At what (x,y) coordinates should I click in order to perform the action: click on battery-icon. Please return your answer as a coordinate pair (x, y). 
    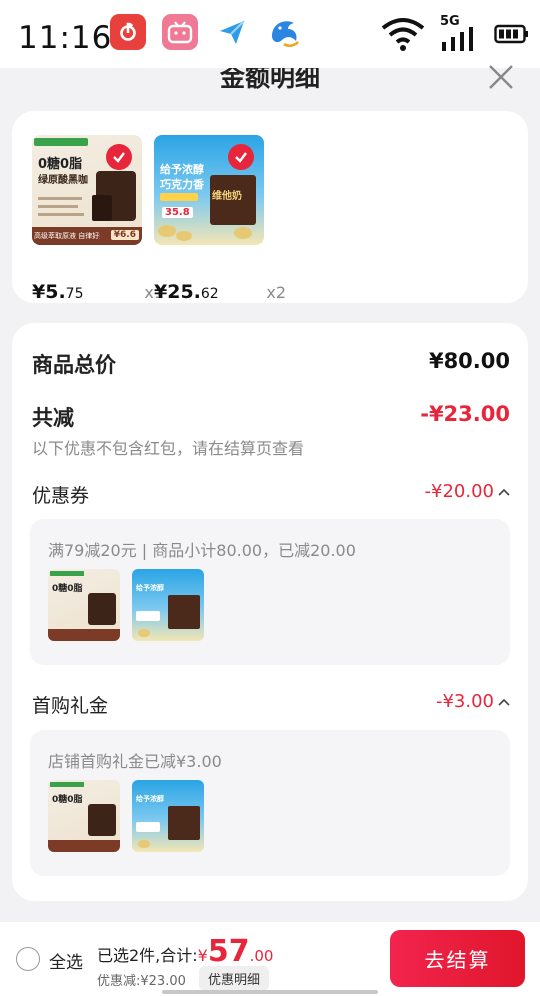
    Looking at the image, I should click on (511, 34).